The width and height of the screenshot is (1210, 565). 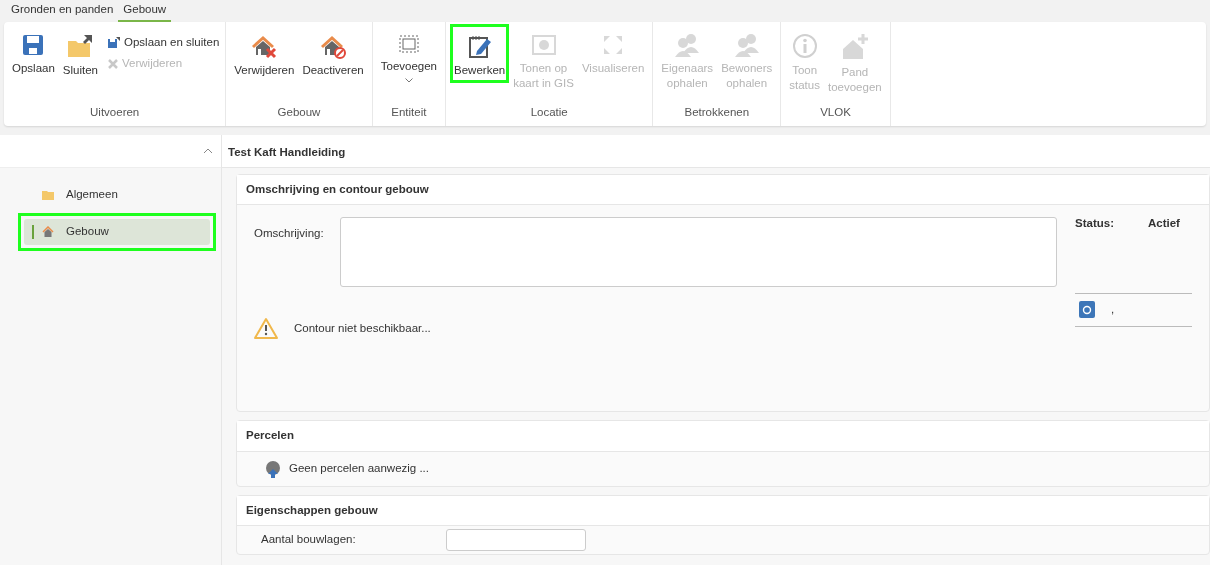 What do you see at coordinates (854, 47) in the screenshot?
I see `house-plus-icon` at bounding box center [854, 47].